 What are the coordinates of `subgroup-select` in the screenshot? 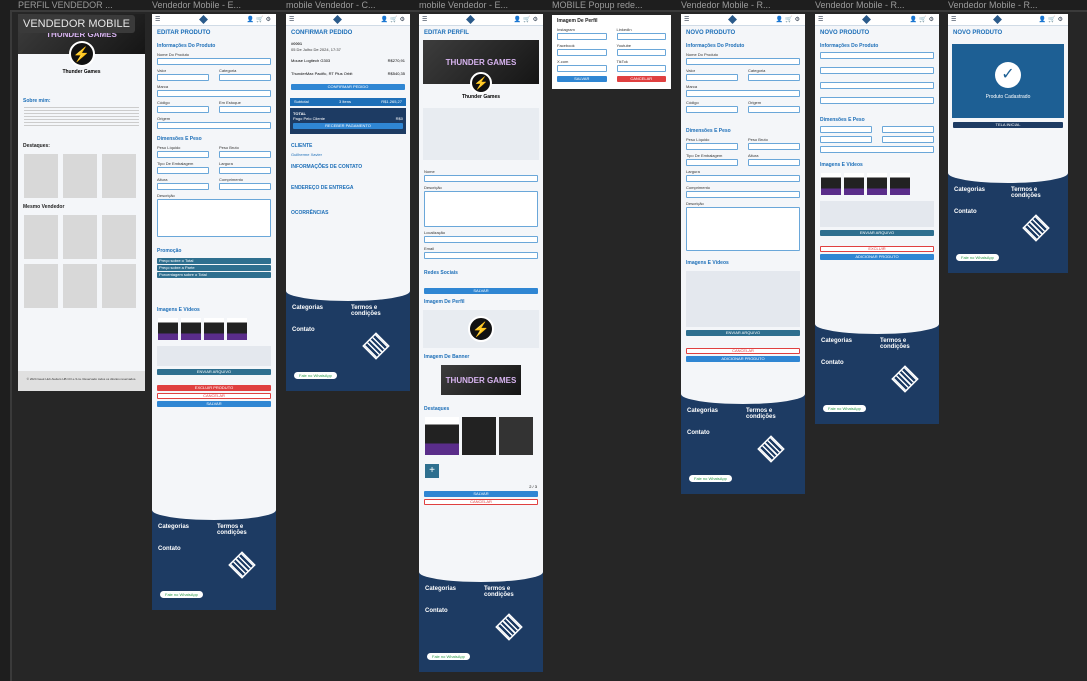 It's located at (877, 85).